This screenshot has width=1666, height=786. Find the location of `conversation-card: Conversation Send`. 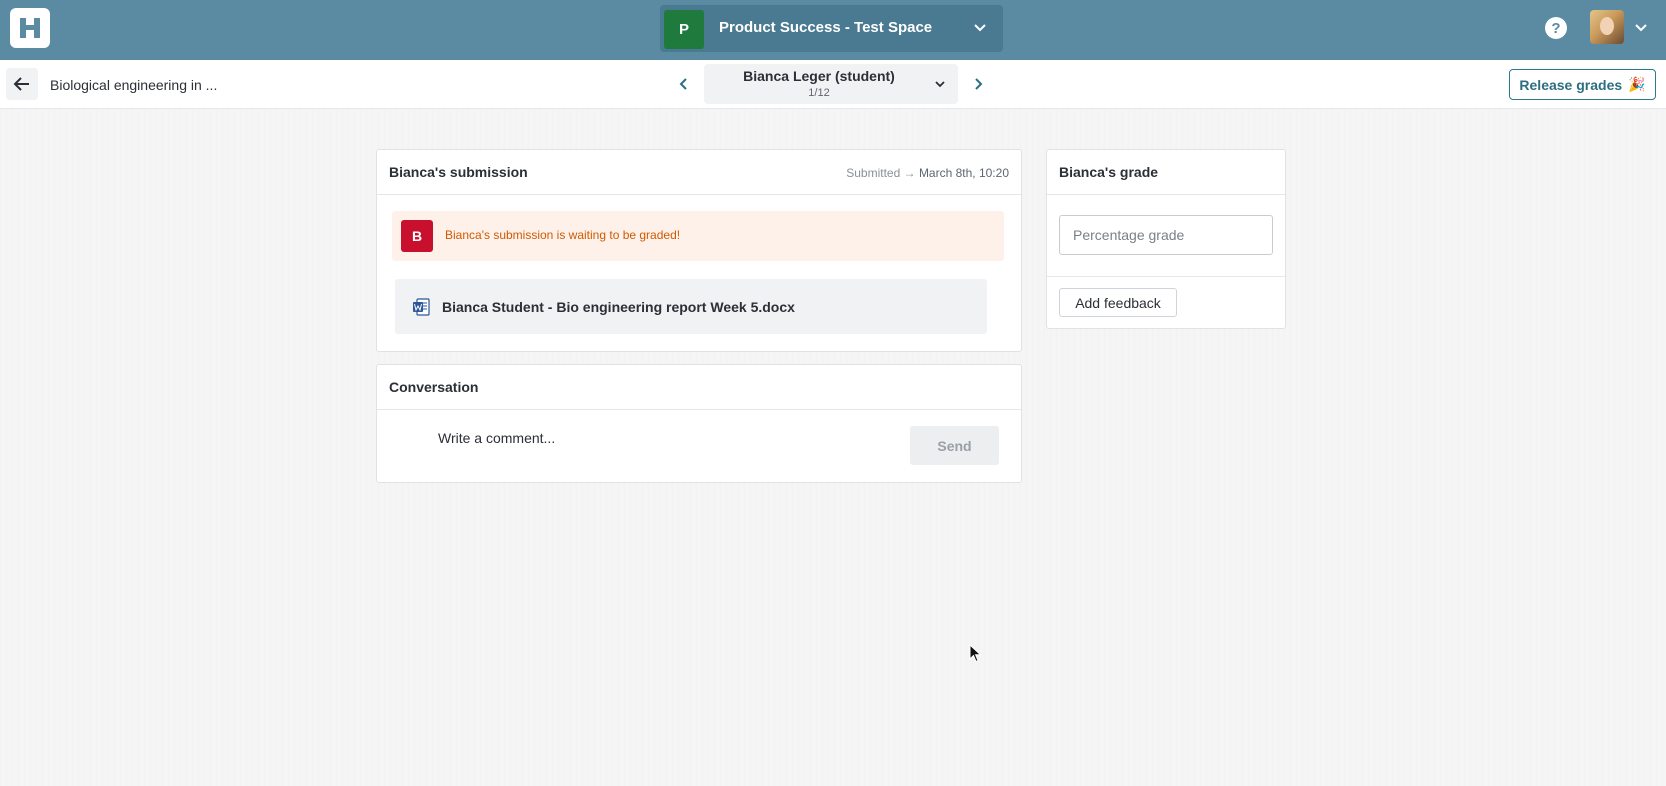

conversation-card: Conversation Send is located at coordinates (699, 423).